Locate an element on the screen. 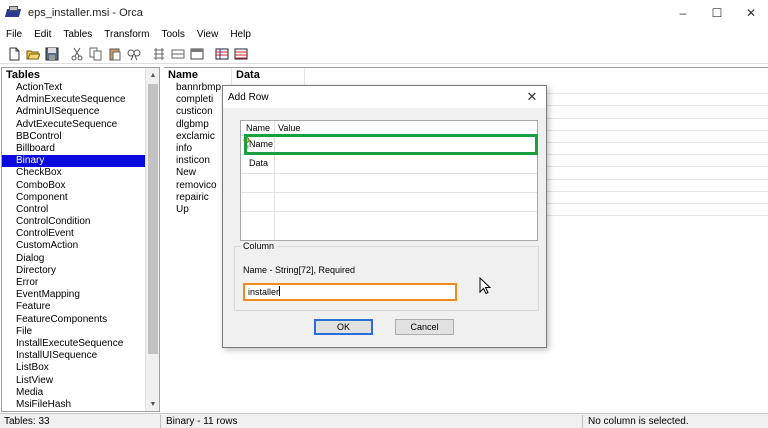 This screenshot has width=768, height=428. table-item: ListView is located at coordinates (74, 381).